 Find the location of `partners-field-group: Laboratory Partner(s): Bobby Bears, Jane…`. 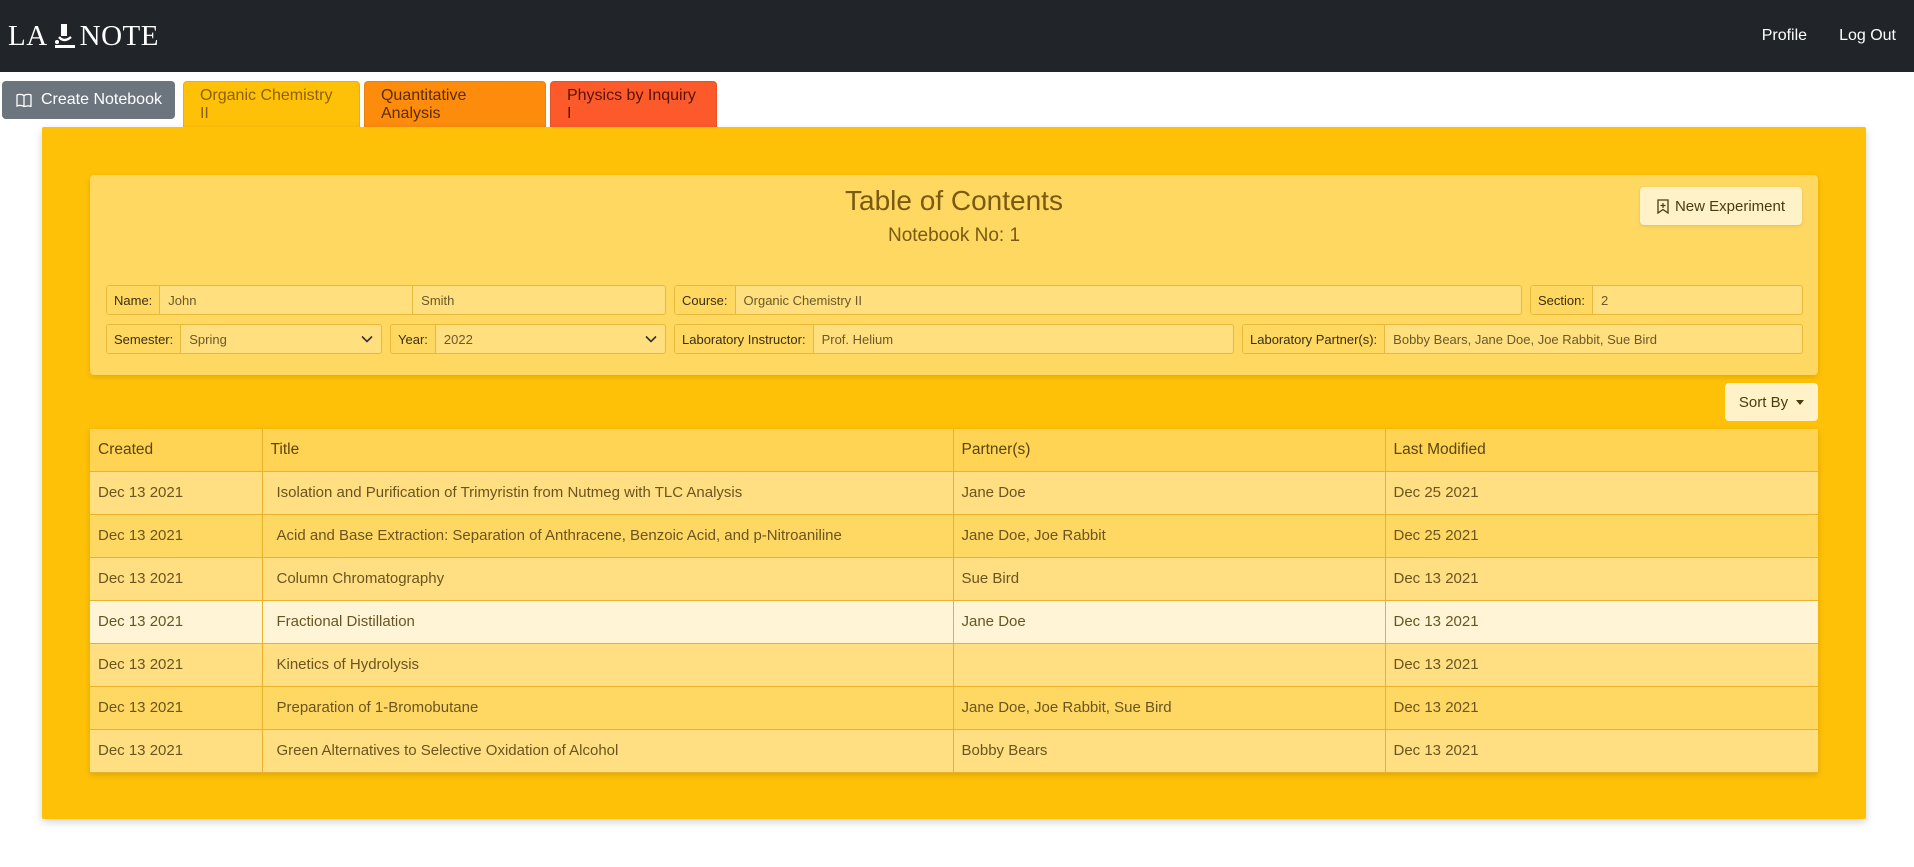

partners-field-group: Laboratory Partner(s): Bobby Bears, Jane… is located at coordinates (1522, 339).